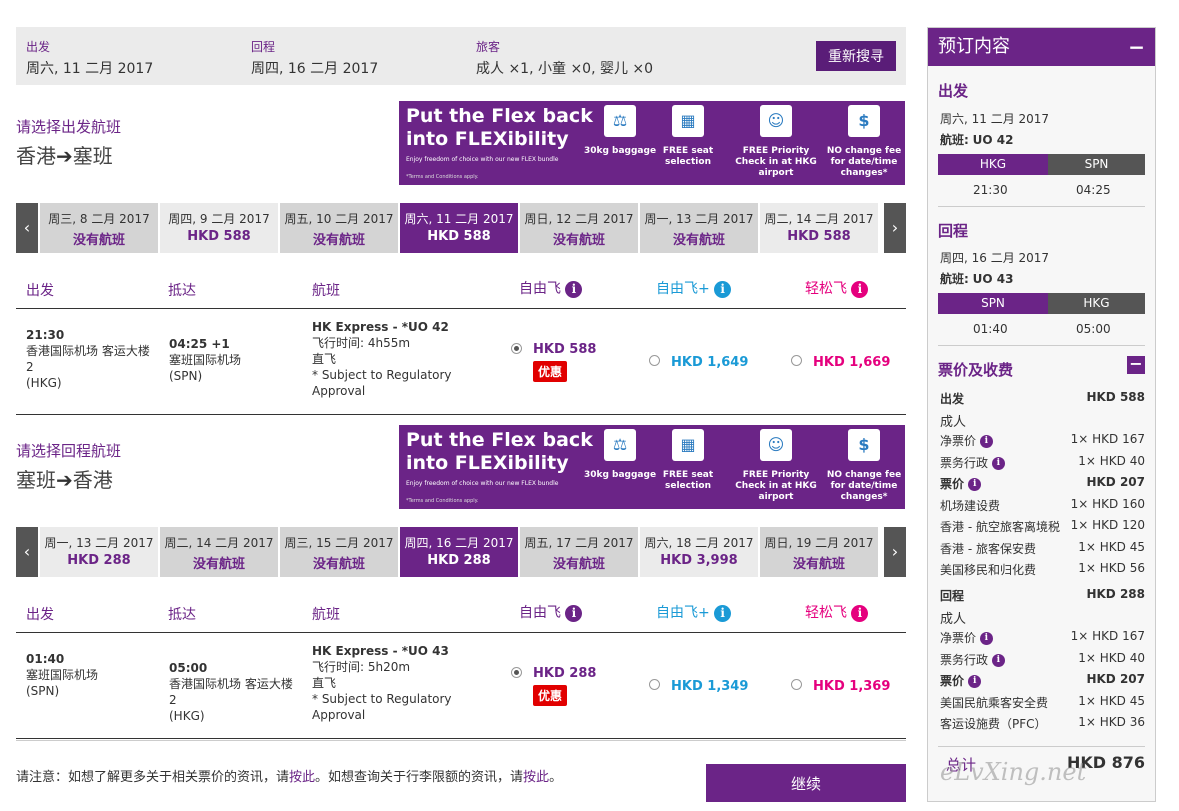  Describe the element at coordinates (44, 383) in the screenshot. I see `dep-code: (HKG)` at that location.